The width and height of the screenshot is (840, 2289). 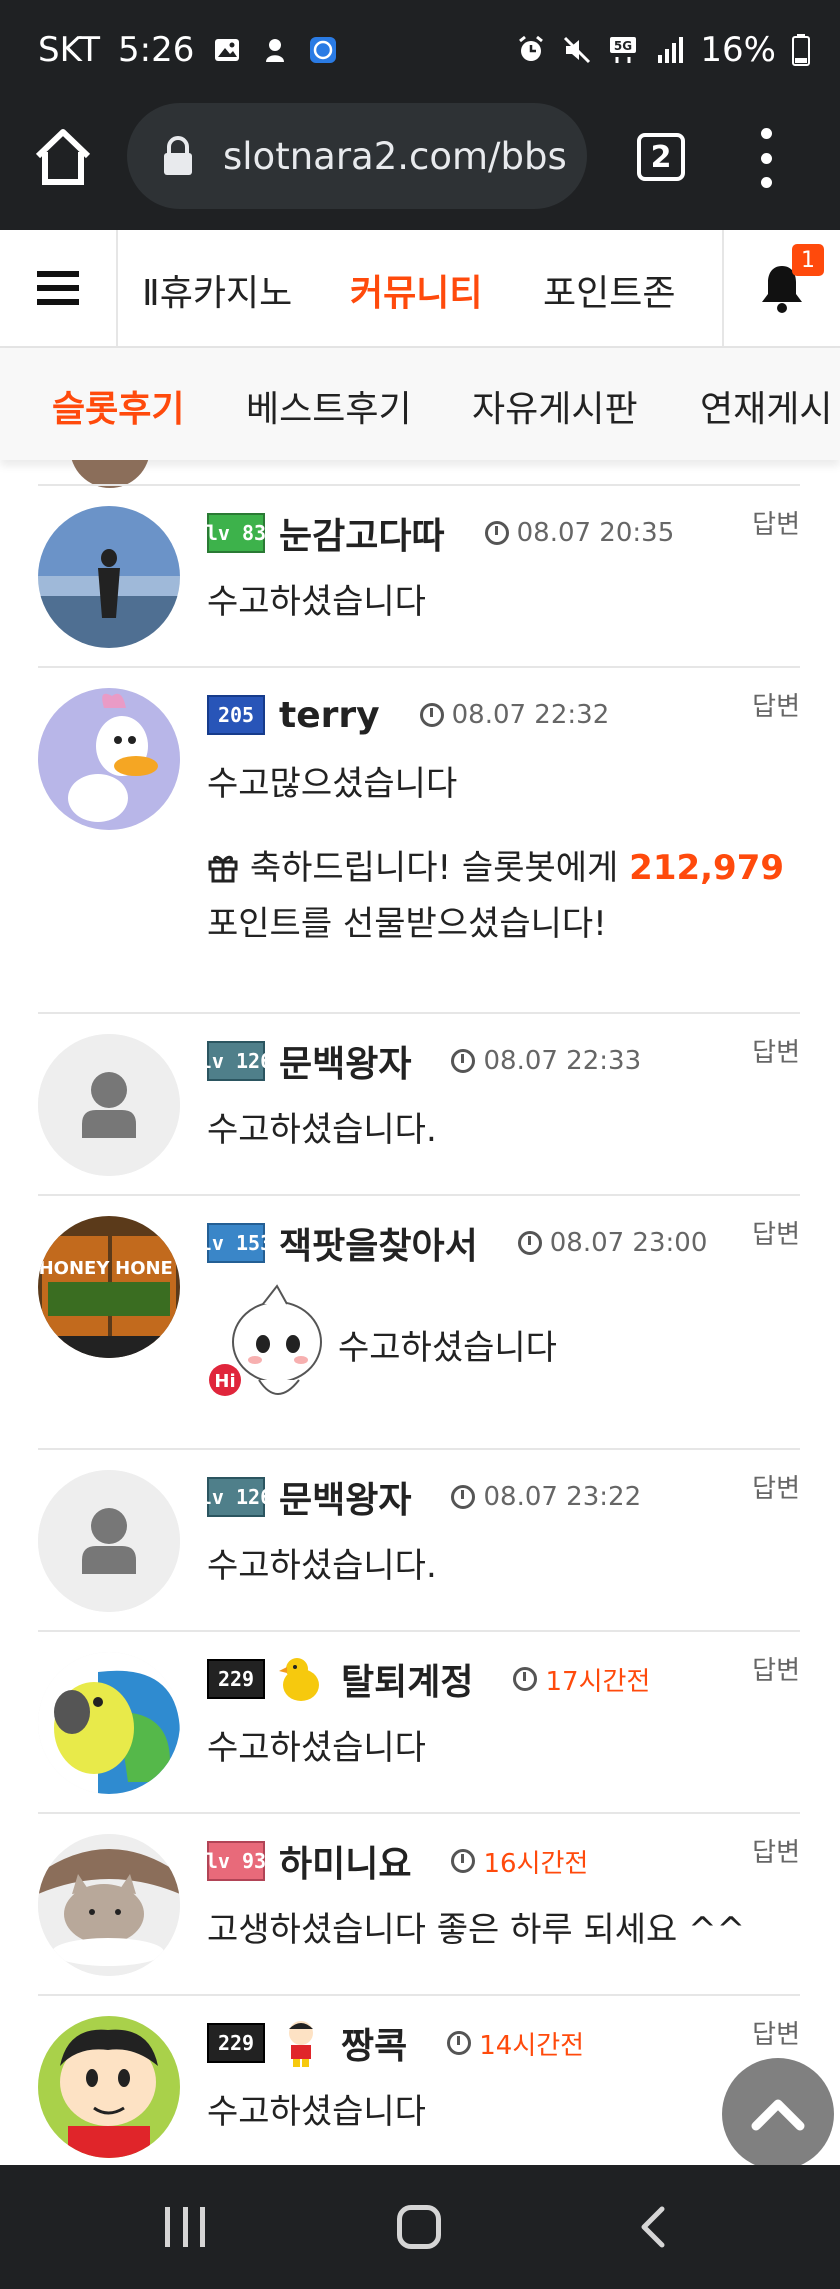 What do you see at coordinates (59, 288) in the screenshot?
I see `hamburger-menu-icon` at bounding box center [59, 288].